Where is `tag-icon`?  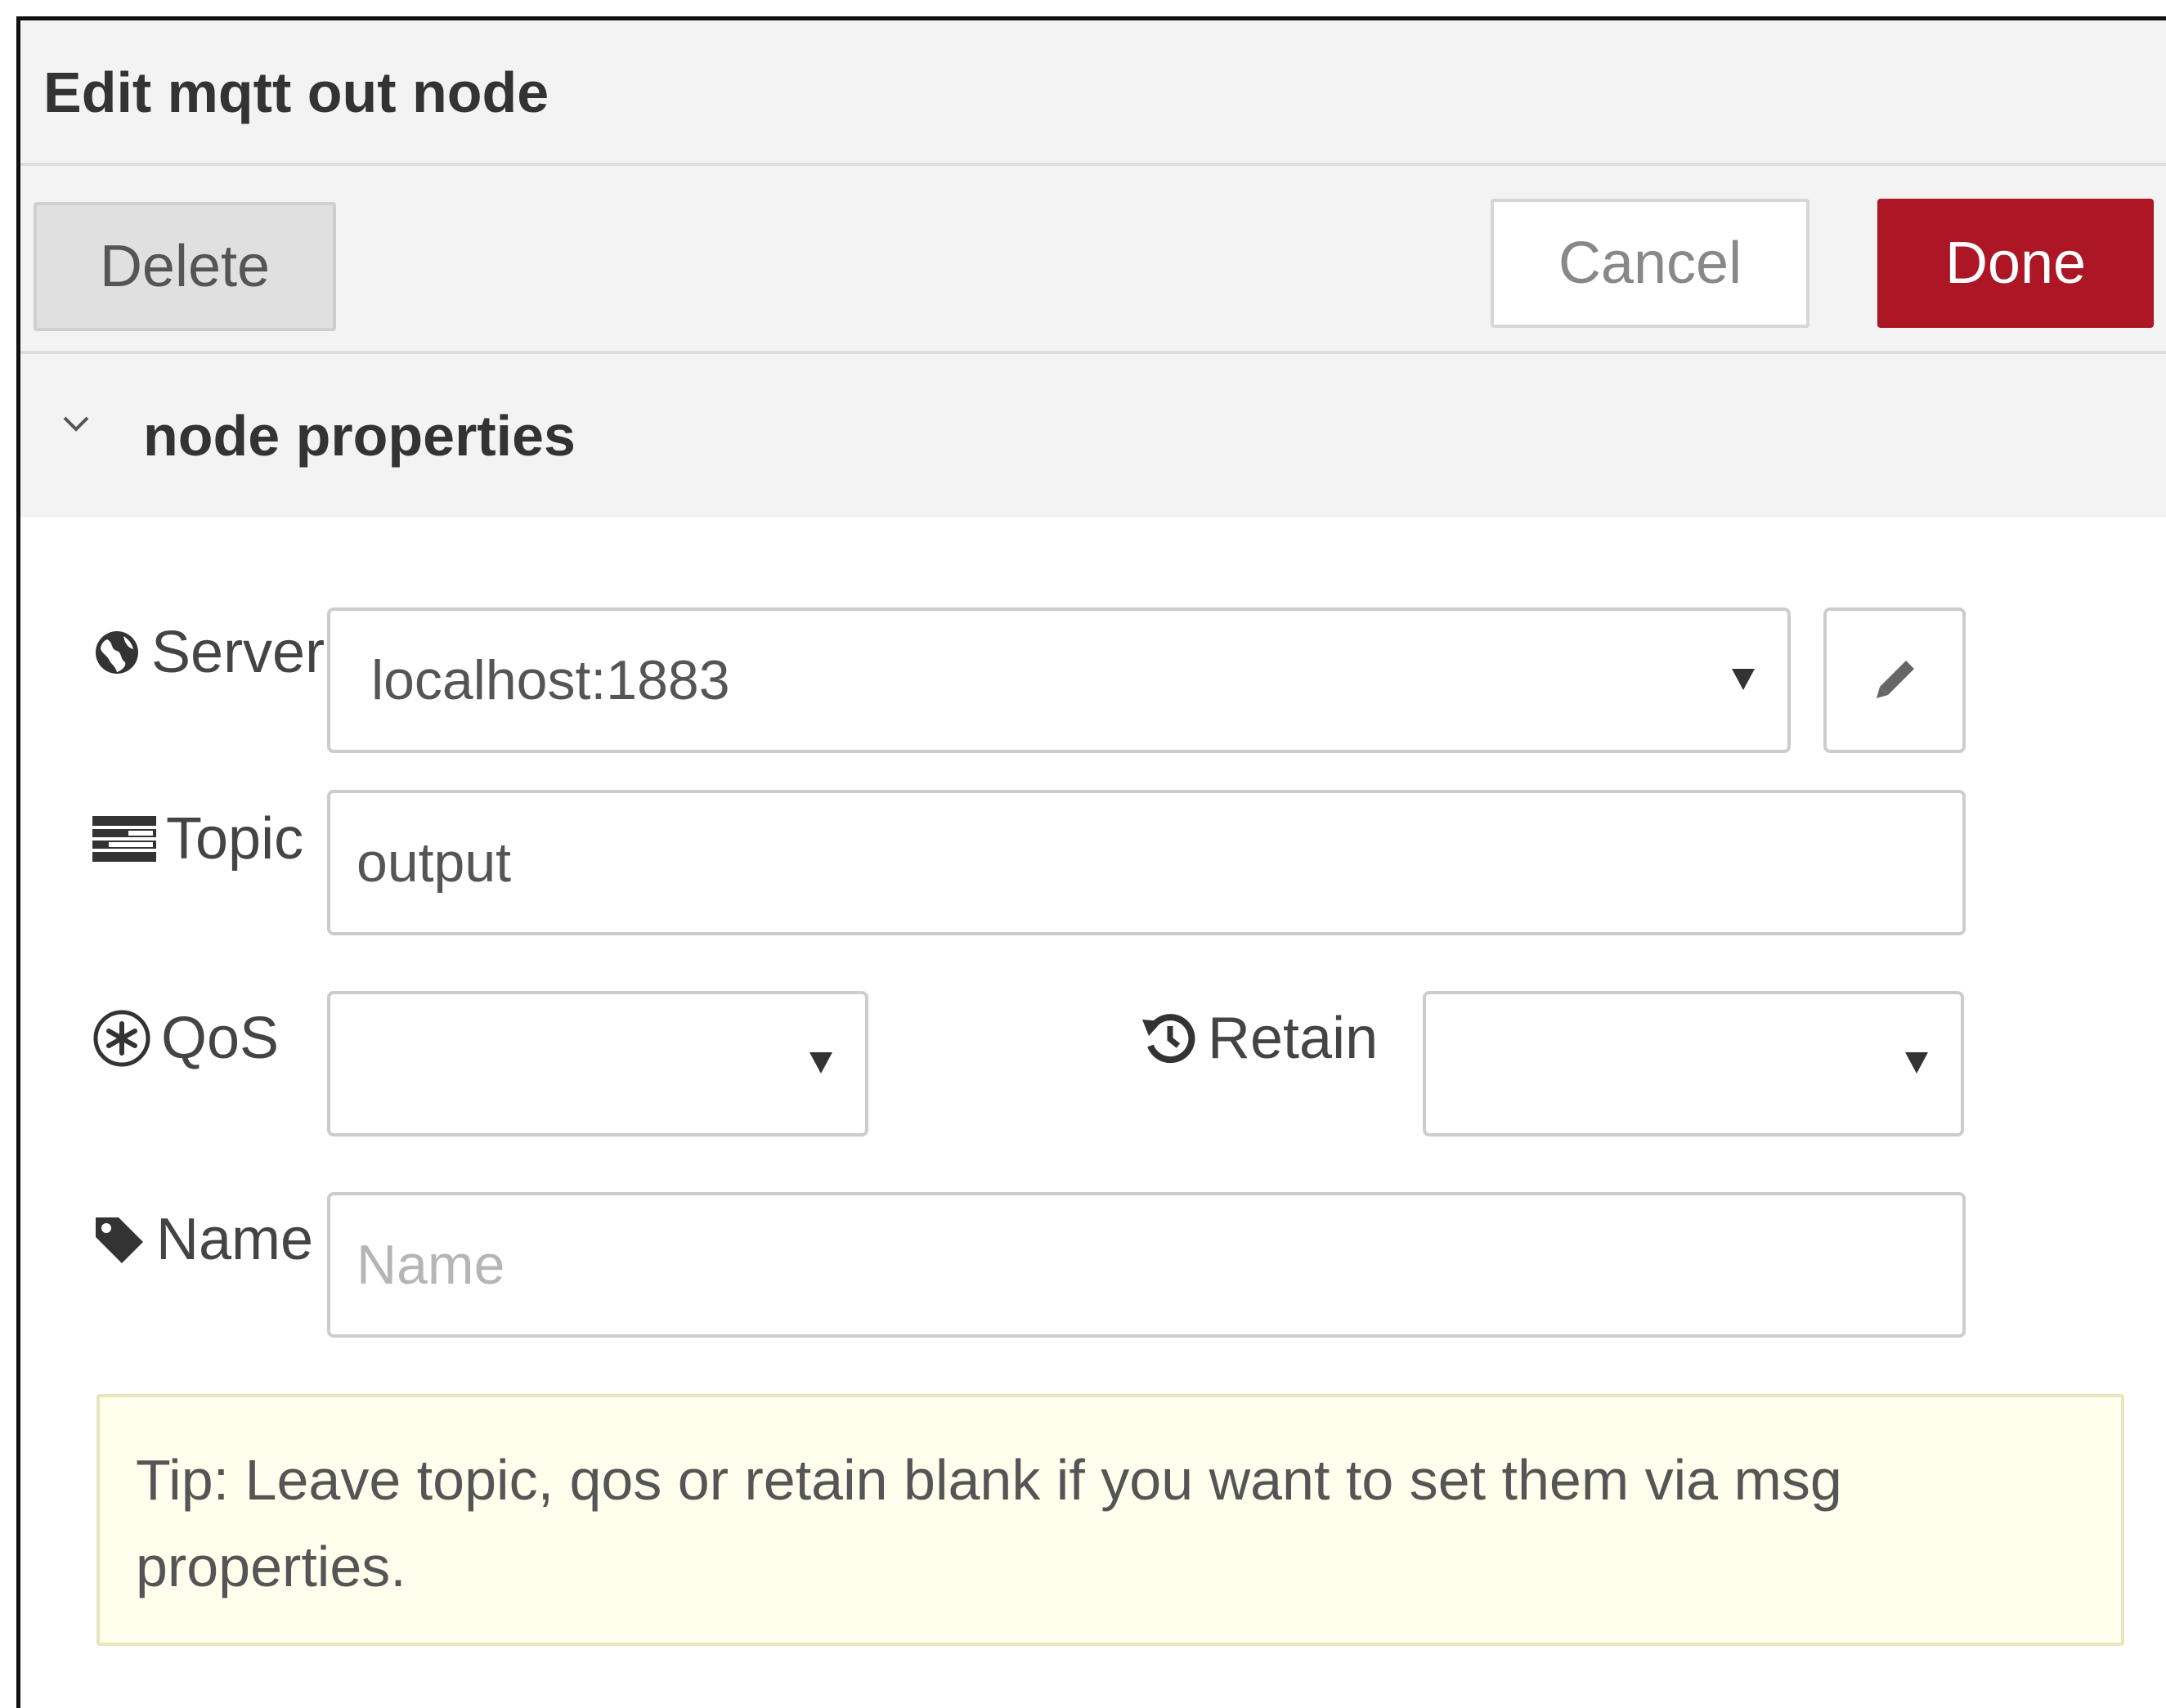
tag-icon is located at coordinates (119, 1240).